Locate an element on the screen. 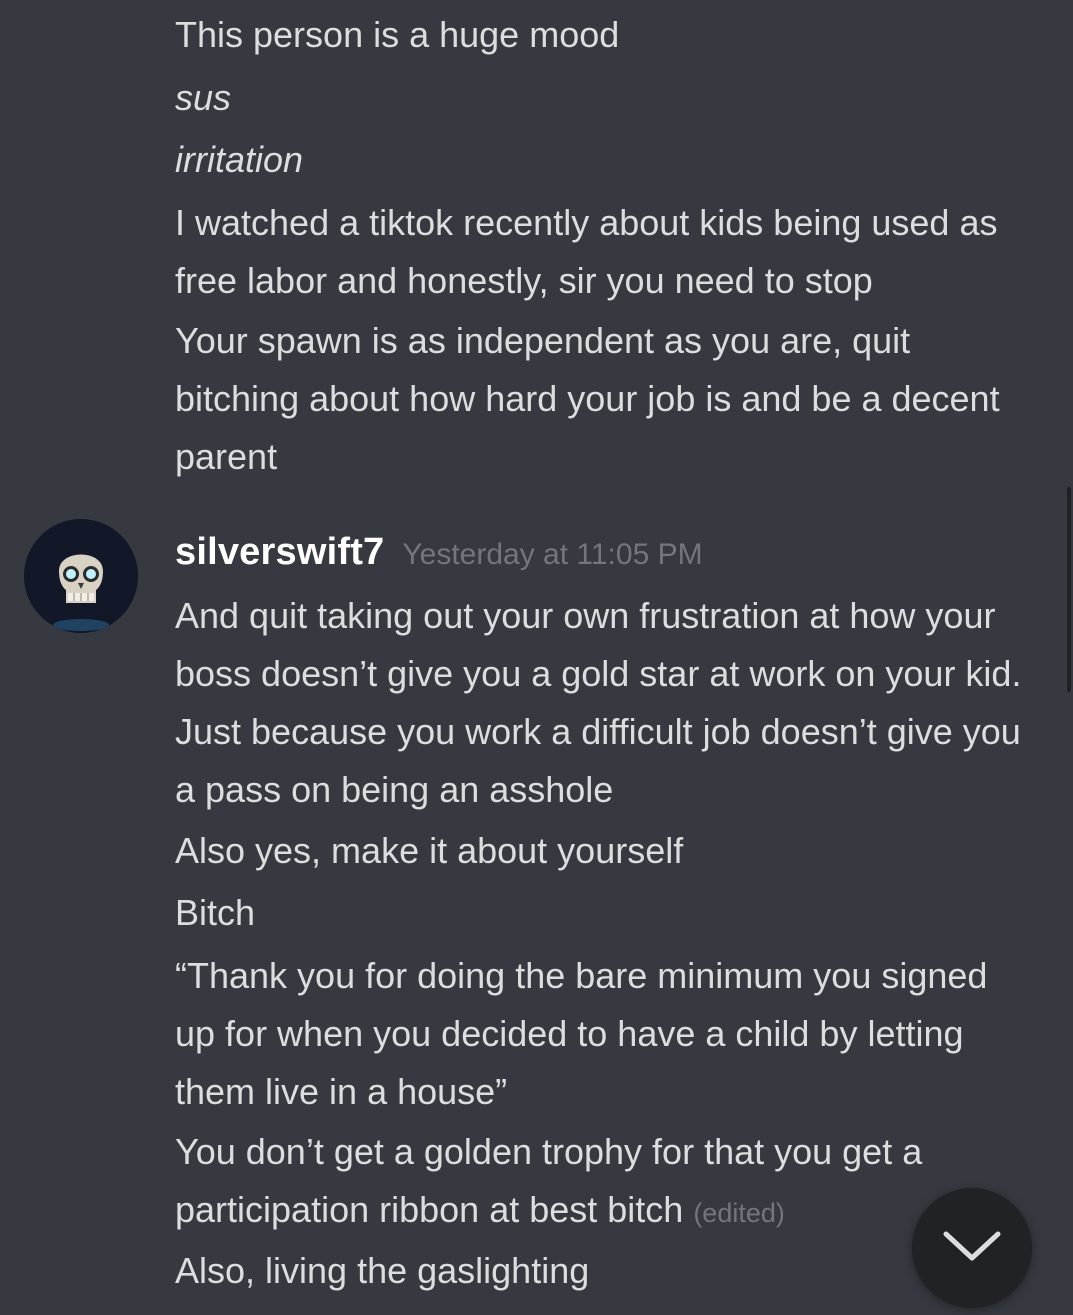 The width and height of the screenshot is (1073, 1315). jump-to-present-button is located at coordinates (972, 1248).